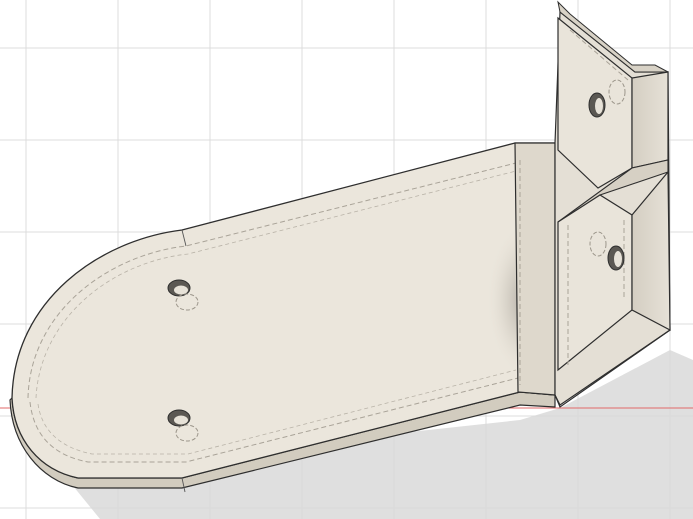 The height and width of the screenshot is (519, 693). I want to click on upper-flange-thickness, so click(650, 120).